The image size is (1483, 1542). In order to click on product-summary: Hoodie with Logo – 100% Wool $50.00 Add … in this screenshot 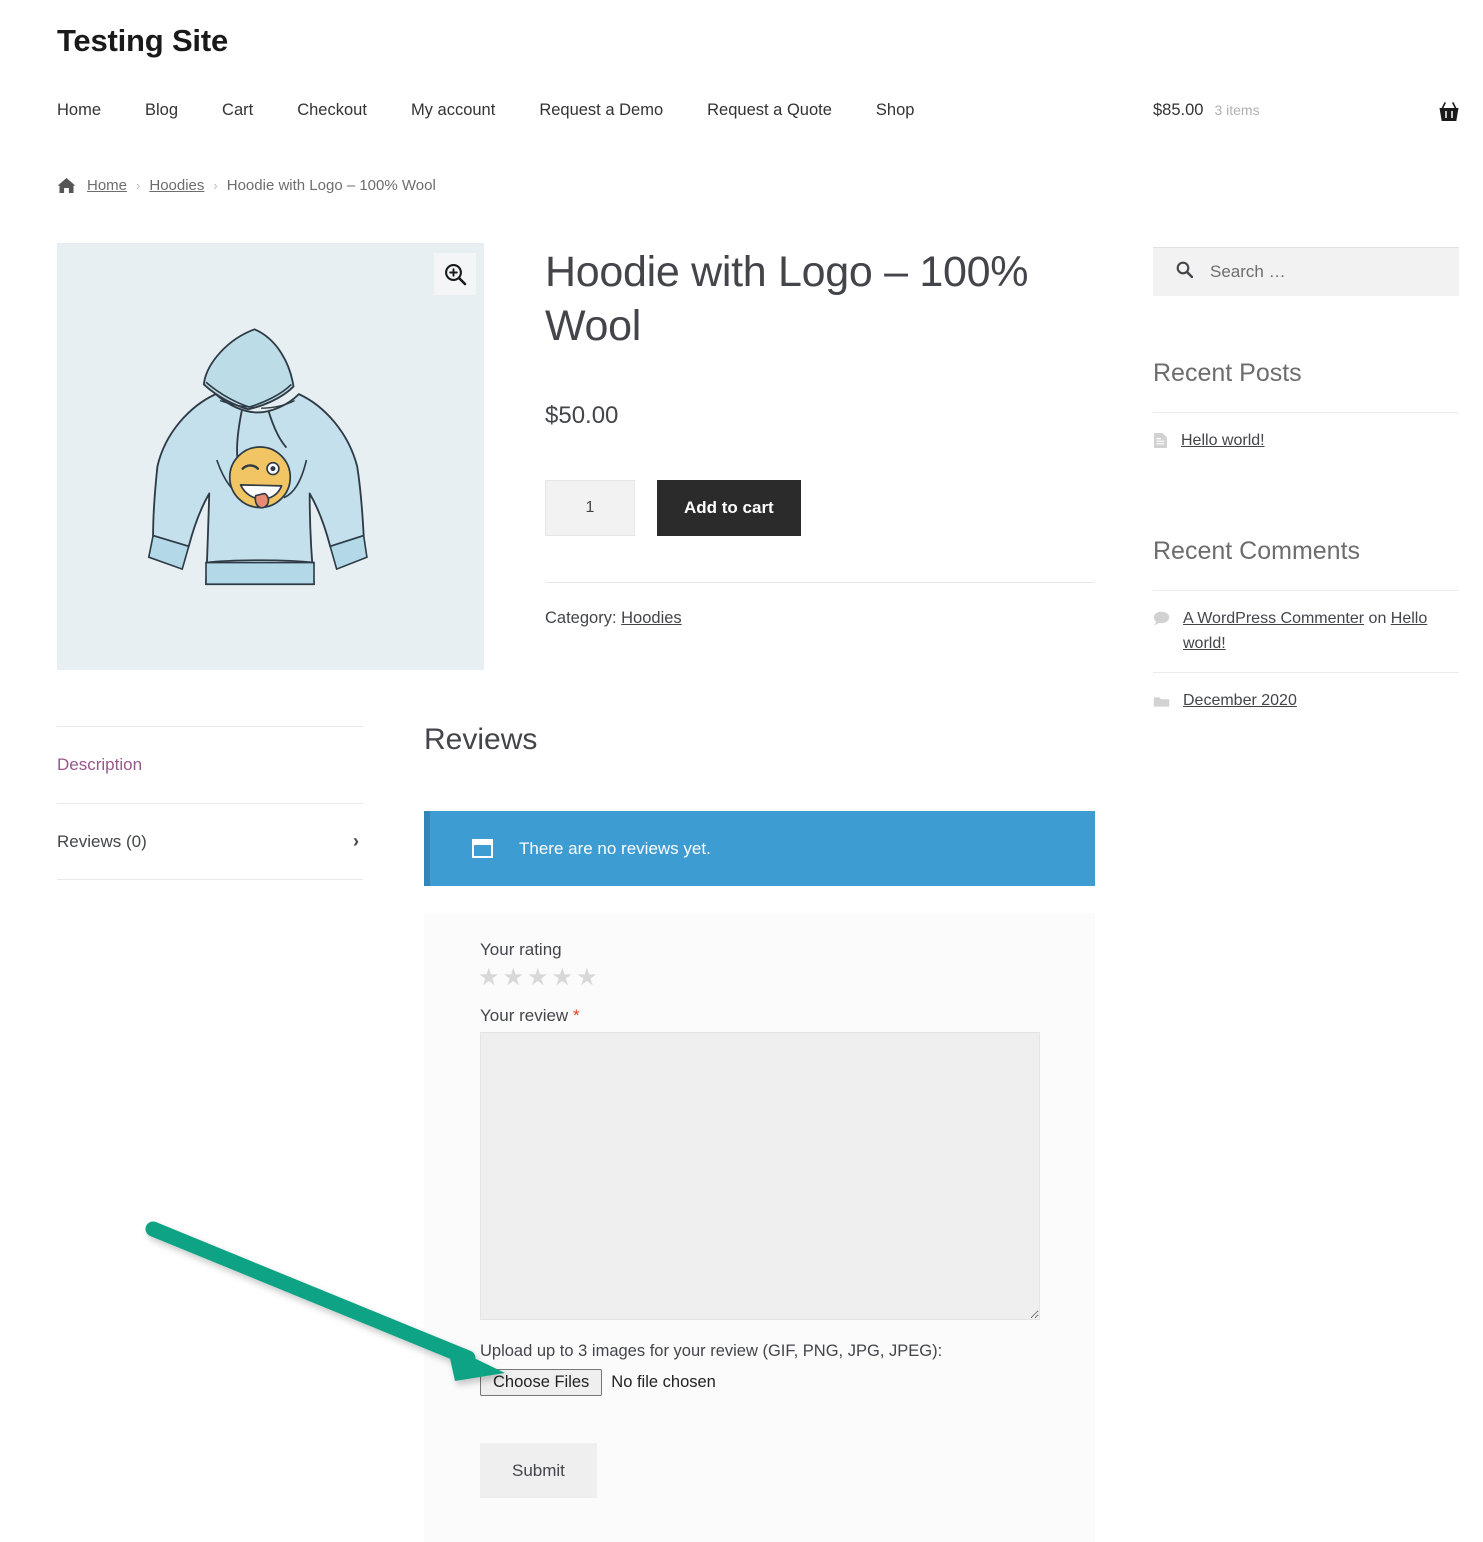, I will do `click(820, 437)`.